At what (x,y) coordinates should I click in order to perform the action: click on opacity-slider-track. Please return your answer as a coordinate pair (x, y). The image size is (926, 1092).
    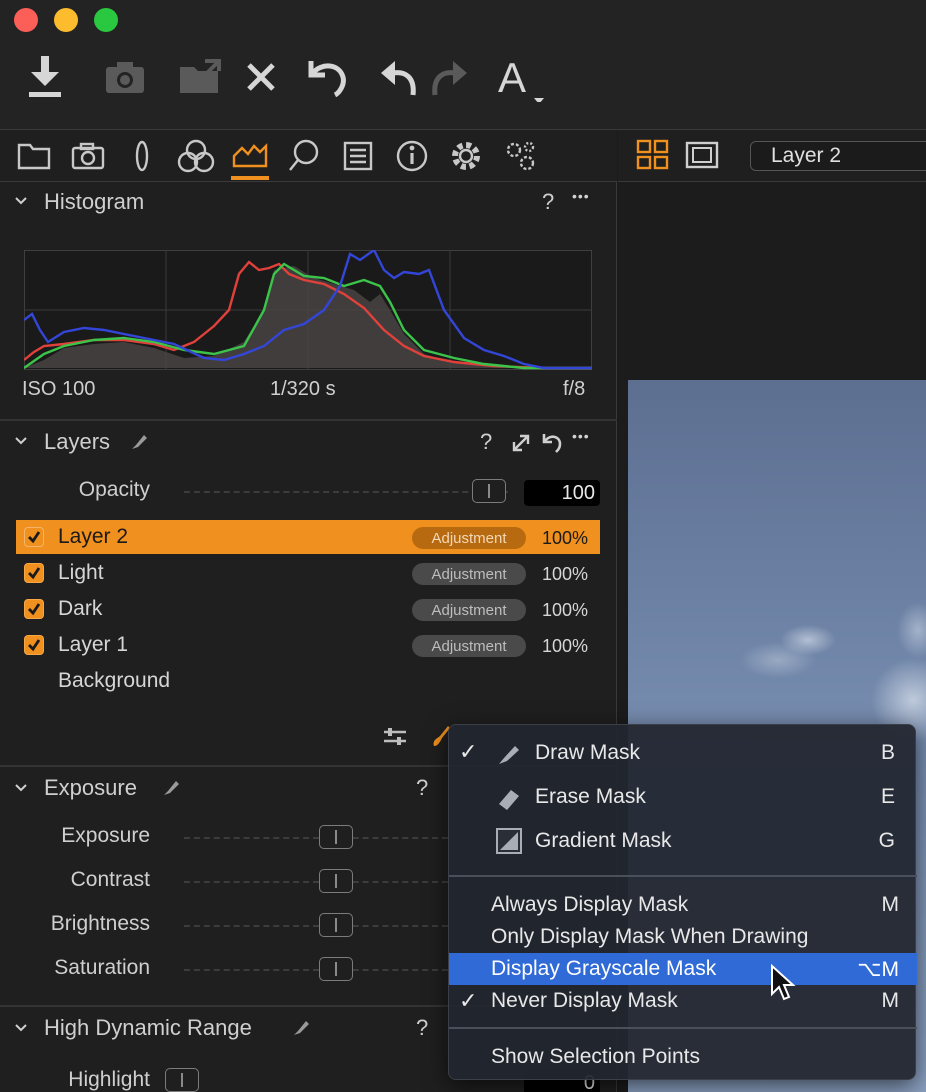
    Looking at the image, I should click on (346, 492).